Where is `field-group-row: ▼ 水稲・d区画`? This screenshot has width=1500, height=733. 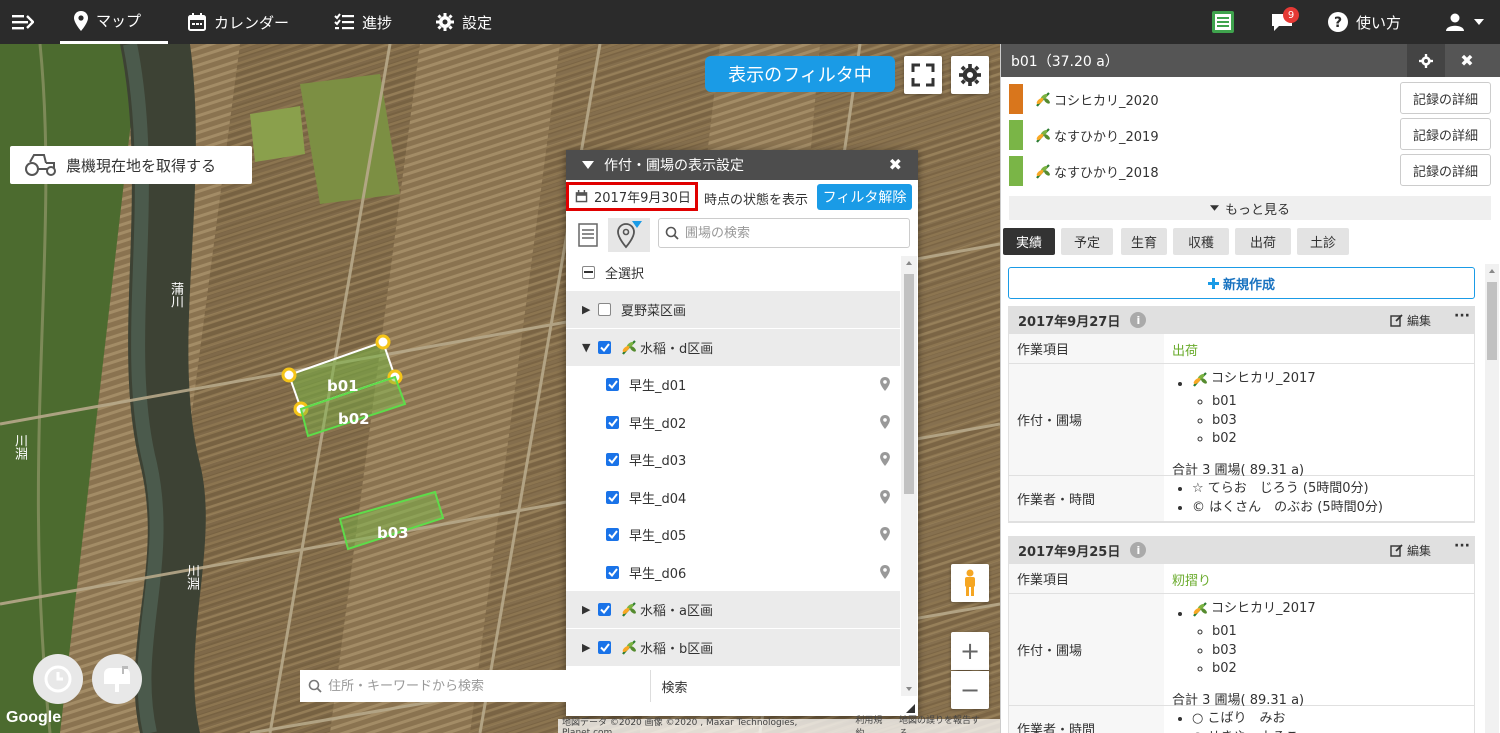 field-group-row: ▼ 水稲・d区画 is located at coordinates (733, 347).